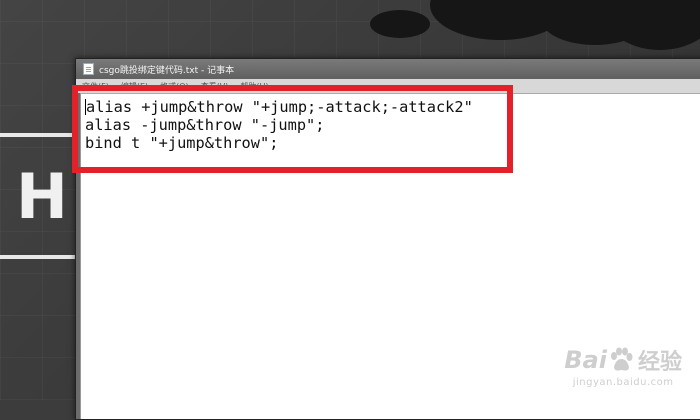 This screenshot has height=420, width=700. What do you see at coordinates (88, 69) in the screenshot?
I see `notepad-icon` at bounding box center [88, 69].